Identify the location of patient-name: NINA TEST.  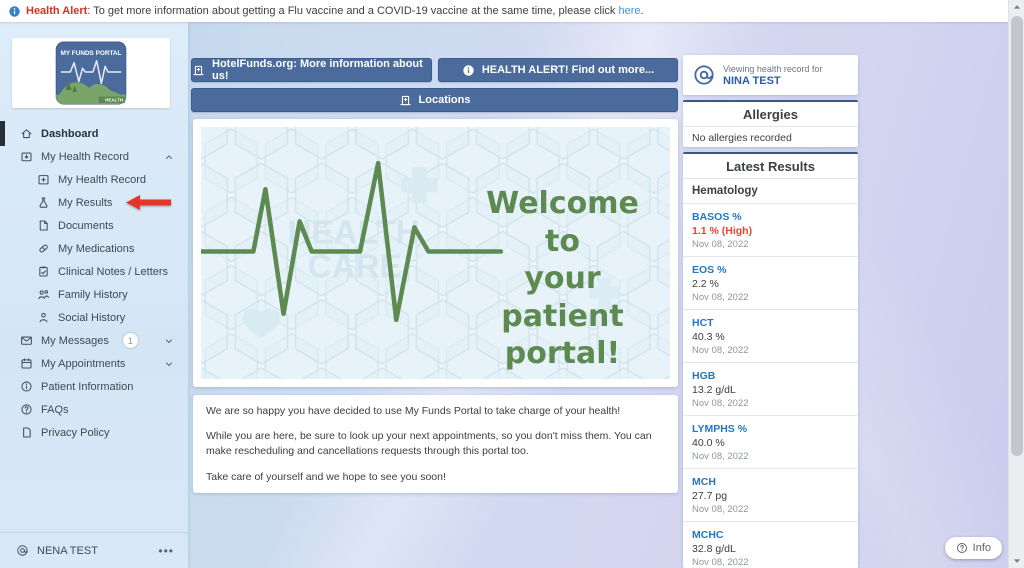
(752, 80).